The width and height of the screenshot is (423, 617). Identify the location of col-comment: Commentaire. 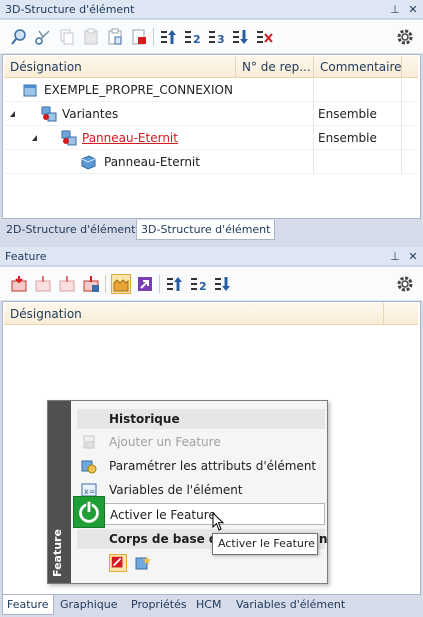
(358, 67).